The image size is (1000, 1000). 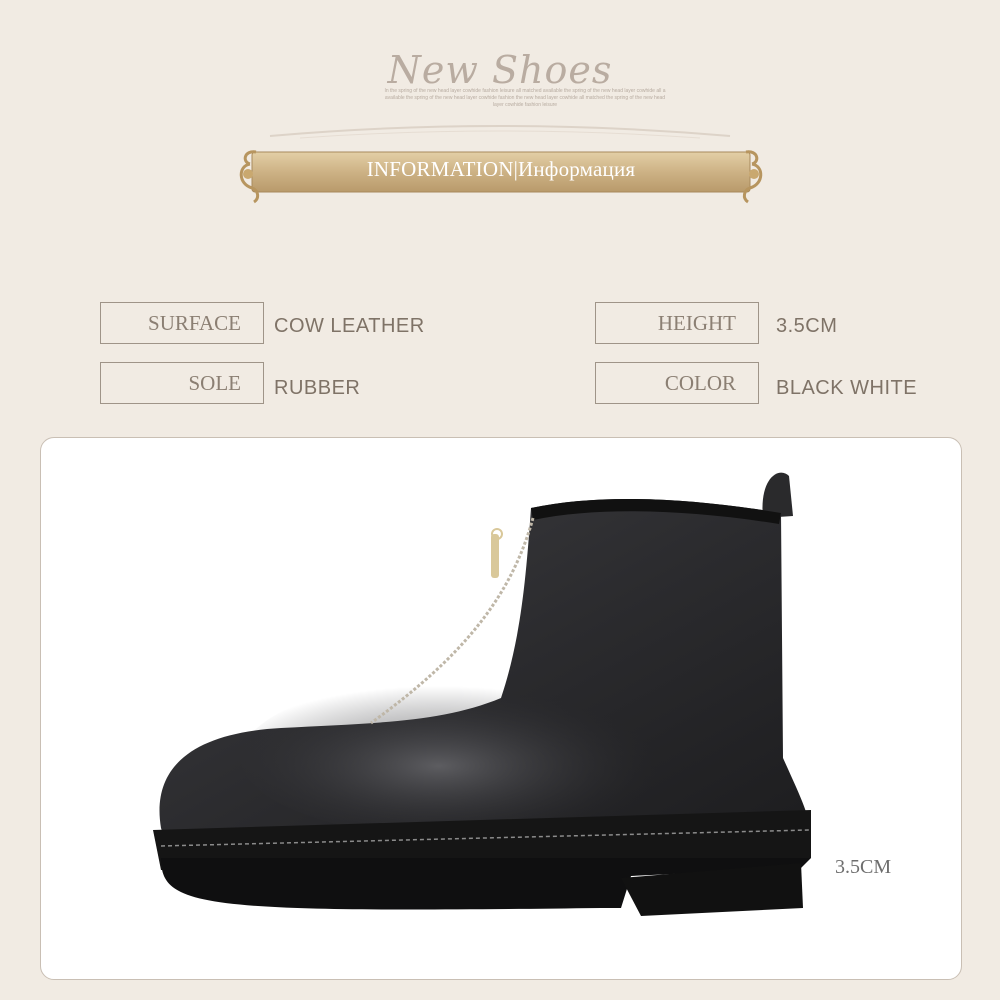 I want to click on banner-title: INFORMATION|Информация, so click(x=501, y=169).